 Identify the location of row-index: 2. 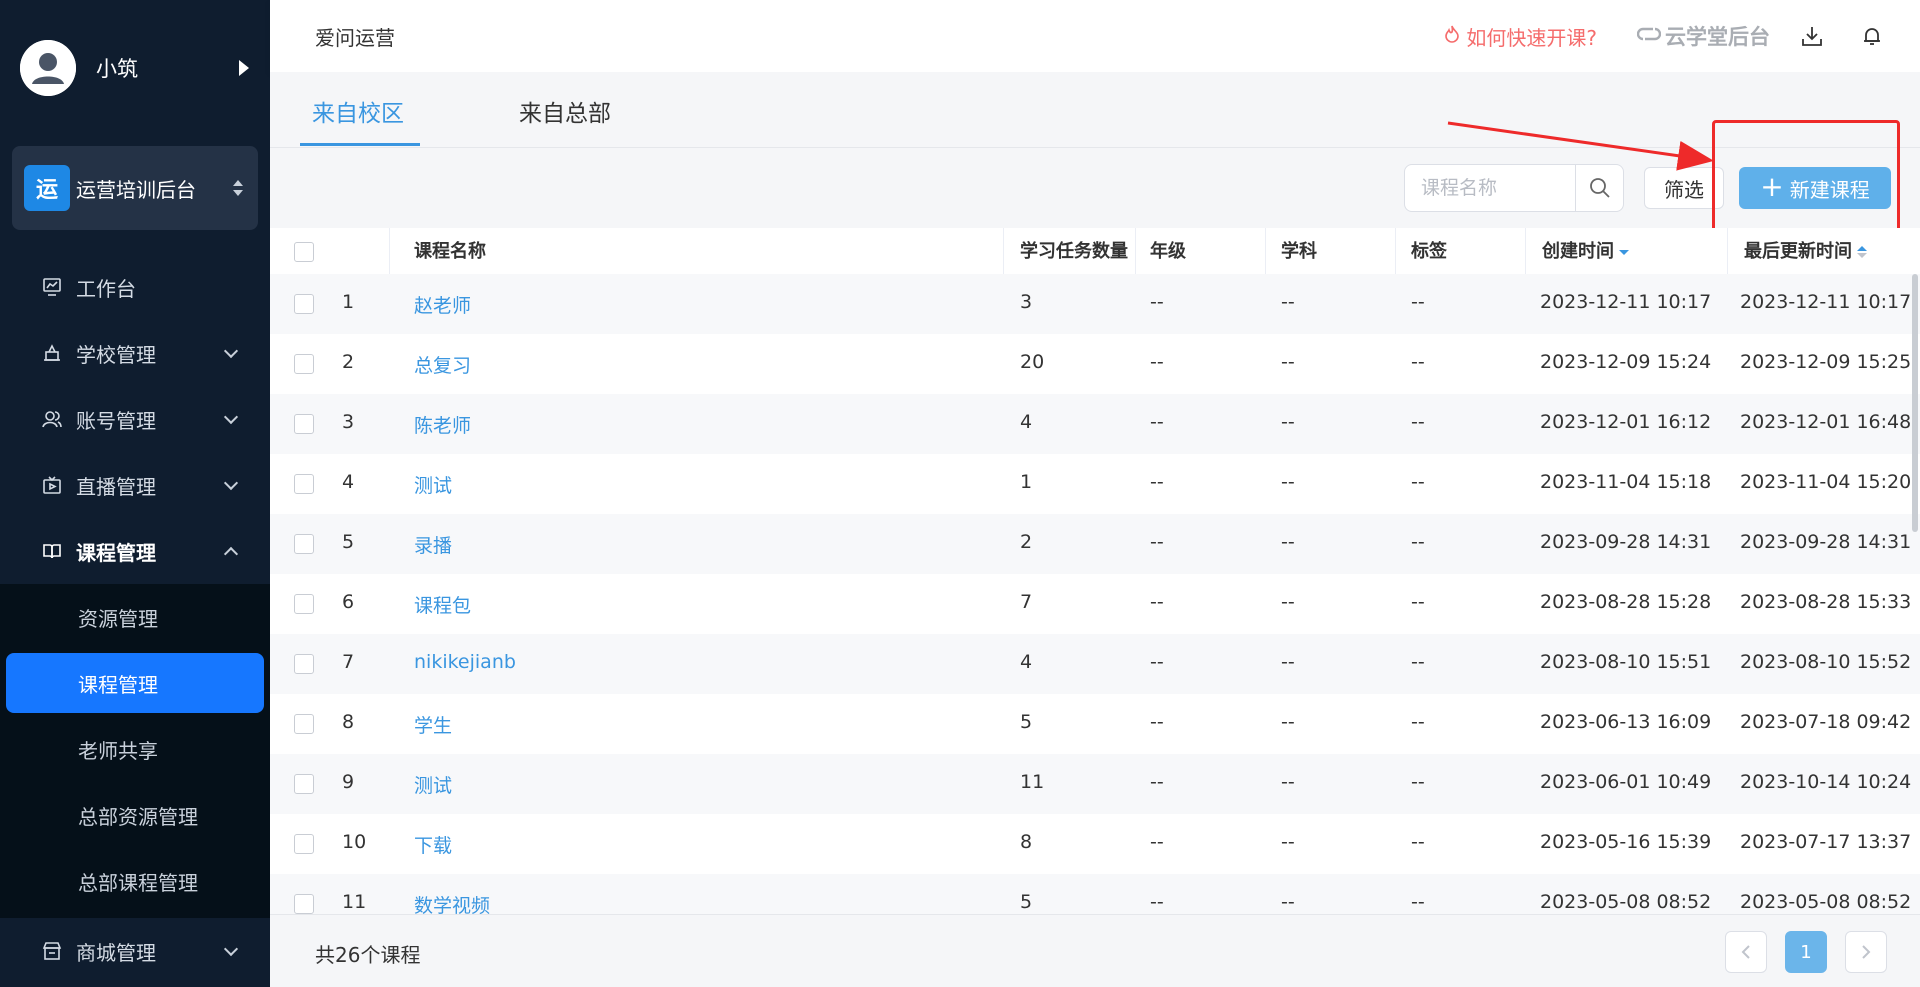
(348, 362).